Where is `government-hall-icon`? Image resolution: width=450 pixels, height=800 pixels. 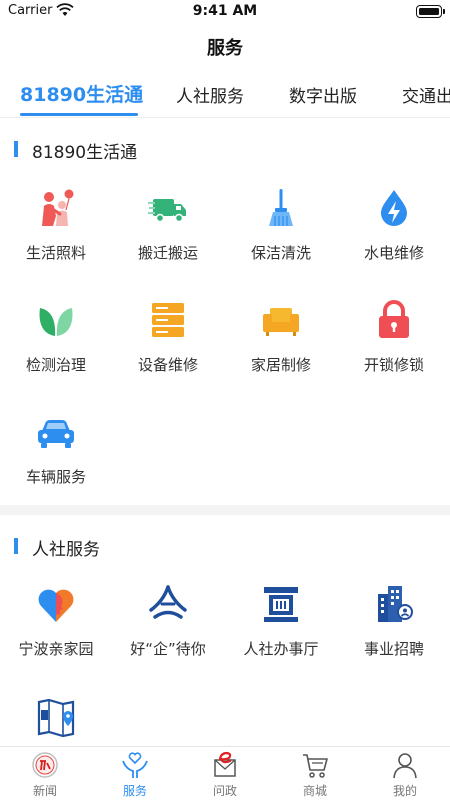
government-hall-icon is located at coordinates (281, 604).